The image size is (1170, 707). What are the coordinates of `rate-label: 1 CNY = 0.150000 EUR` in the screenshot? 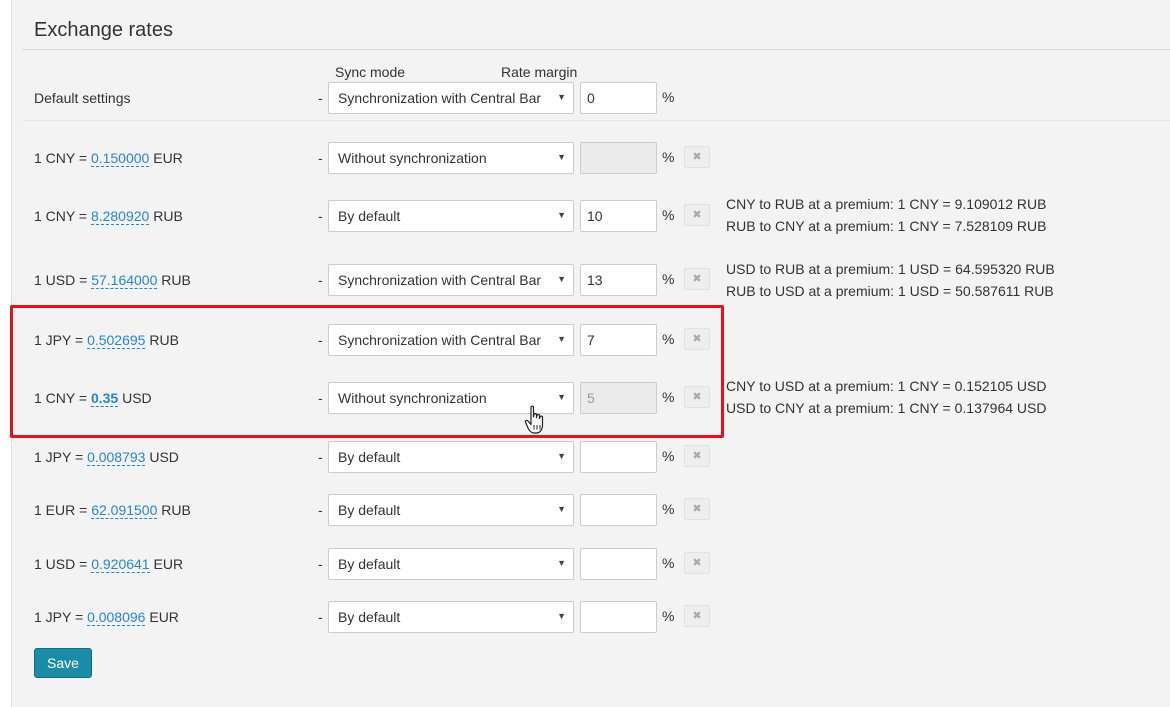 It's located at (108, 158).